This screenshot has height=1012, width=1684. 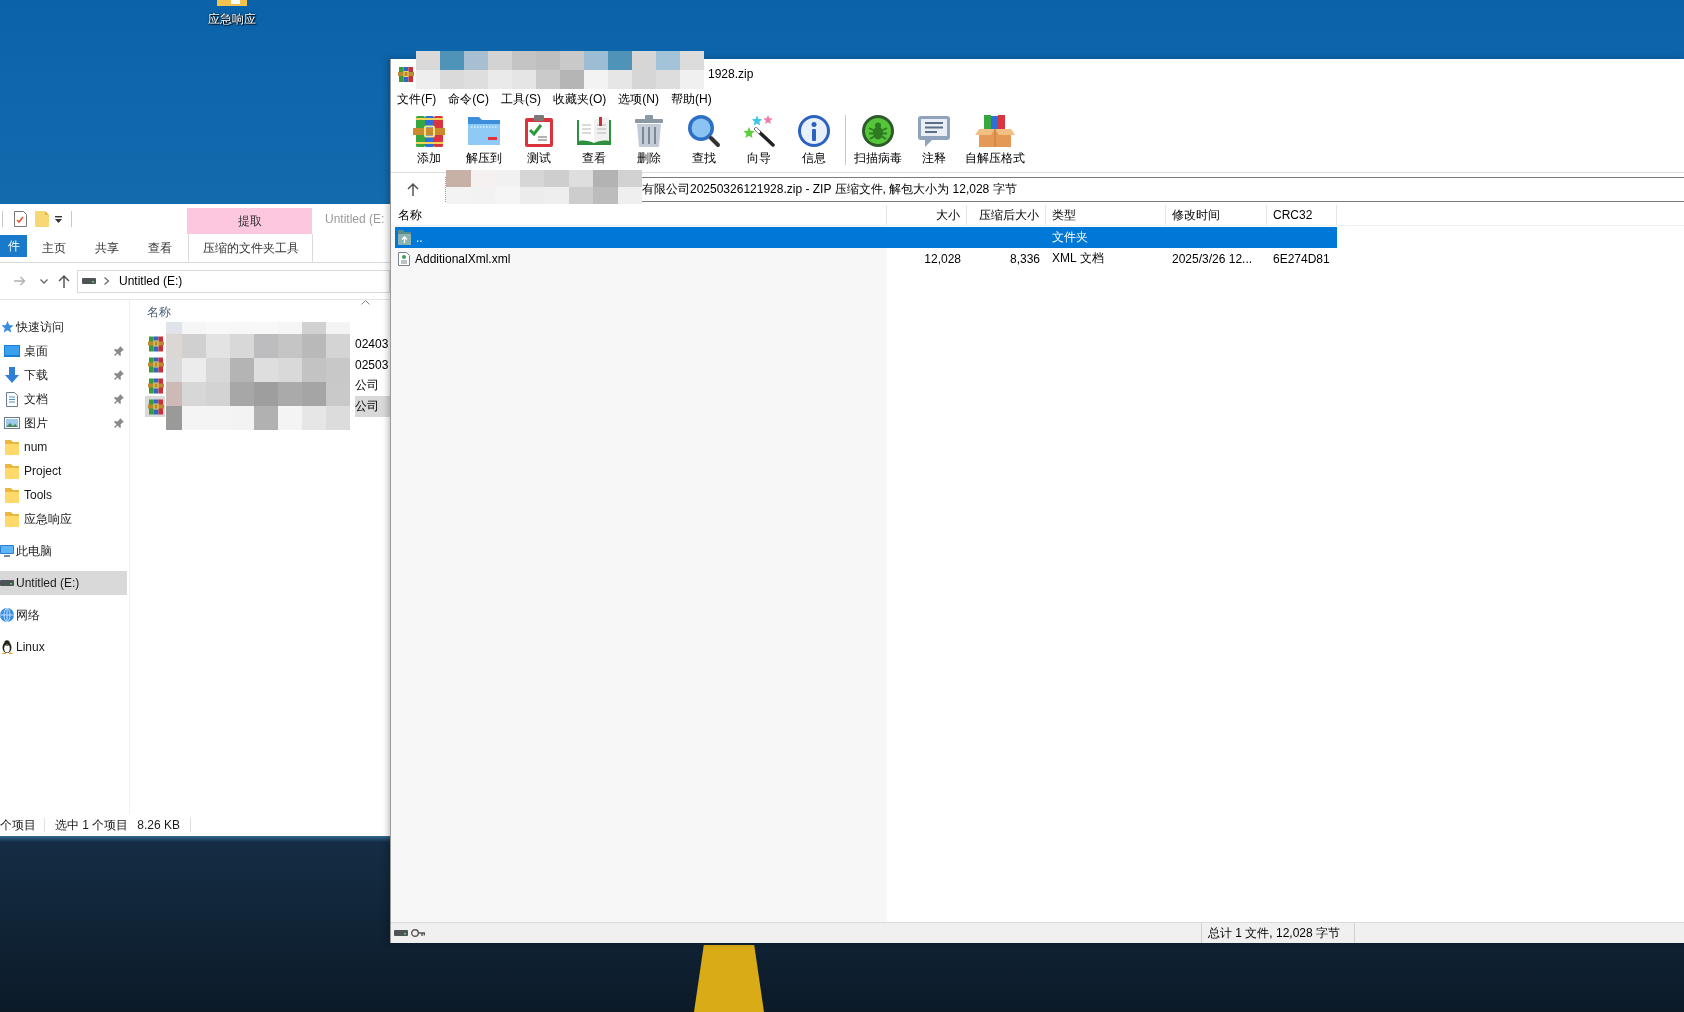 What do you see at coordinates (813, 131) in the screenshot?
I see `info-icon` at bounding box center [813, 131].